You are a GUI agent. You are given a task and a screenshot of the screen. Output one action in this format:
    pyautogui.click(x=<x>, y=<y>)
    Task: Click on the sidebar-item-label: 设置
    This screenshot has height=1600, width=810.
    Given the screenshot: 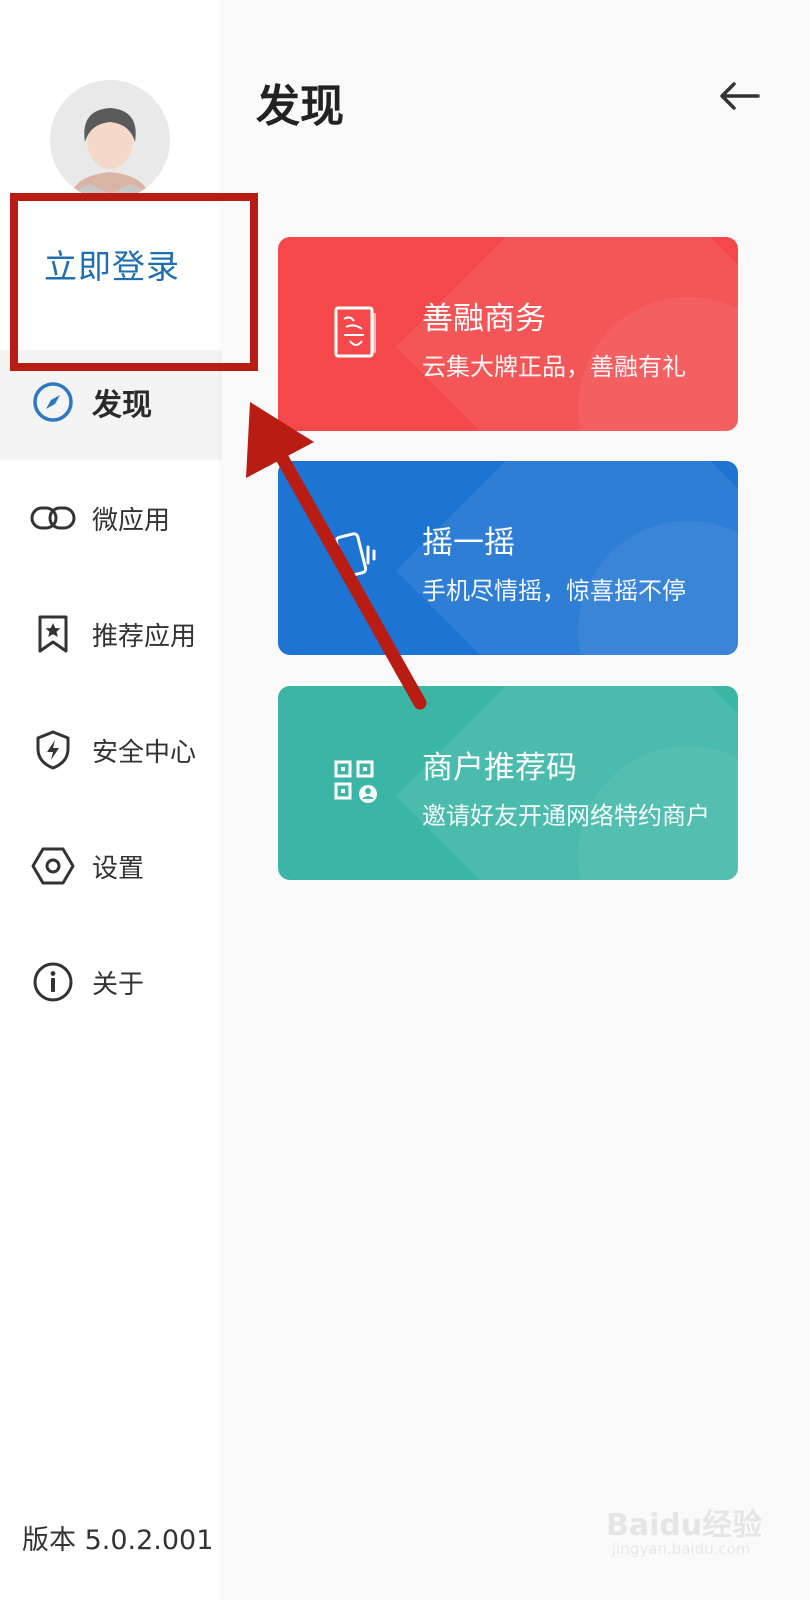 What is the action you would take?
    pyautogui.click(x=118, y=868)
    